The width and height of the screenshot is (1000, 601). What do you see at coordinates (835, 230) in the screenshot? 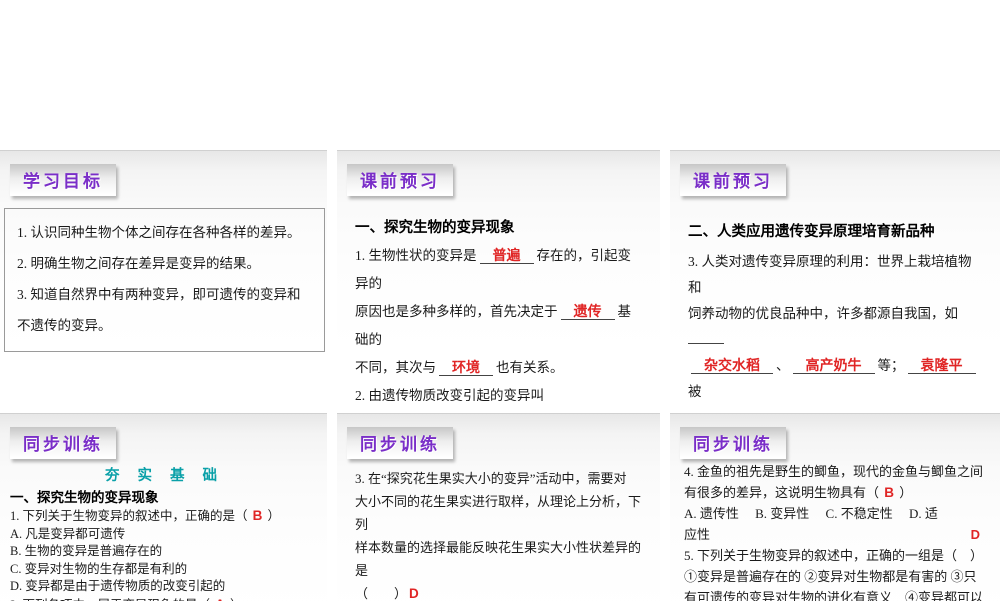
I see `section-heading-breeding-new-varieties: 二、人类应用遗传变异原理培育新品种` at bounding box center [835, 230].